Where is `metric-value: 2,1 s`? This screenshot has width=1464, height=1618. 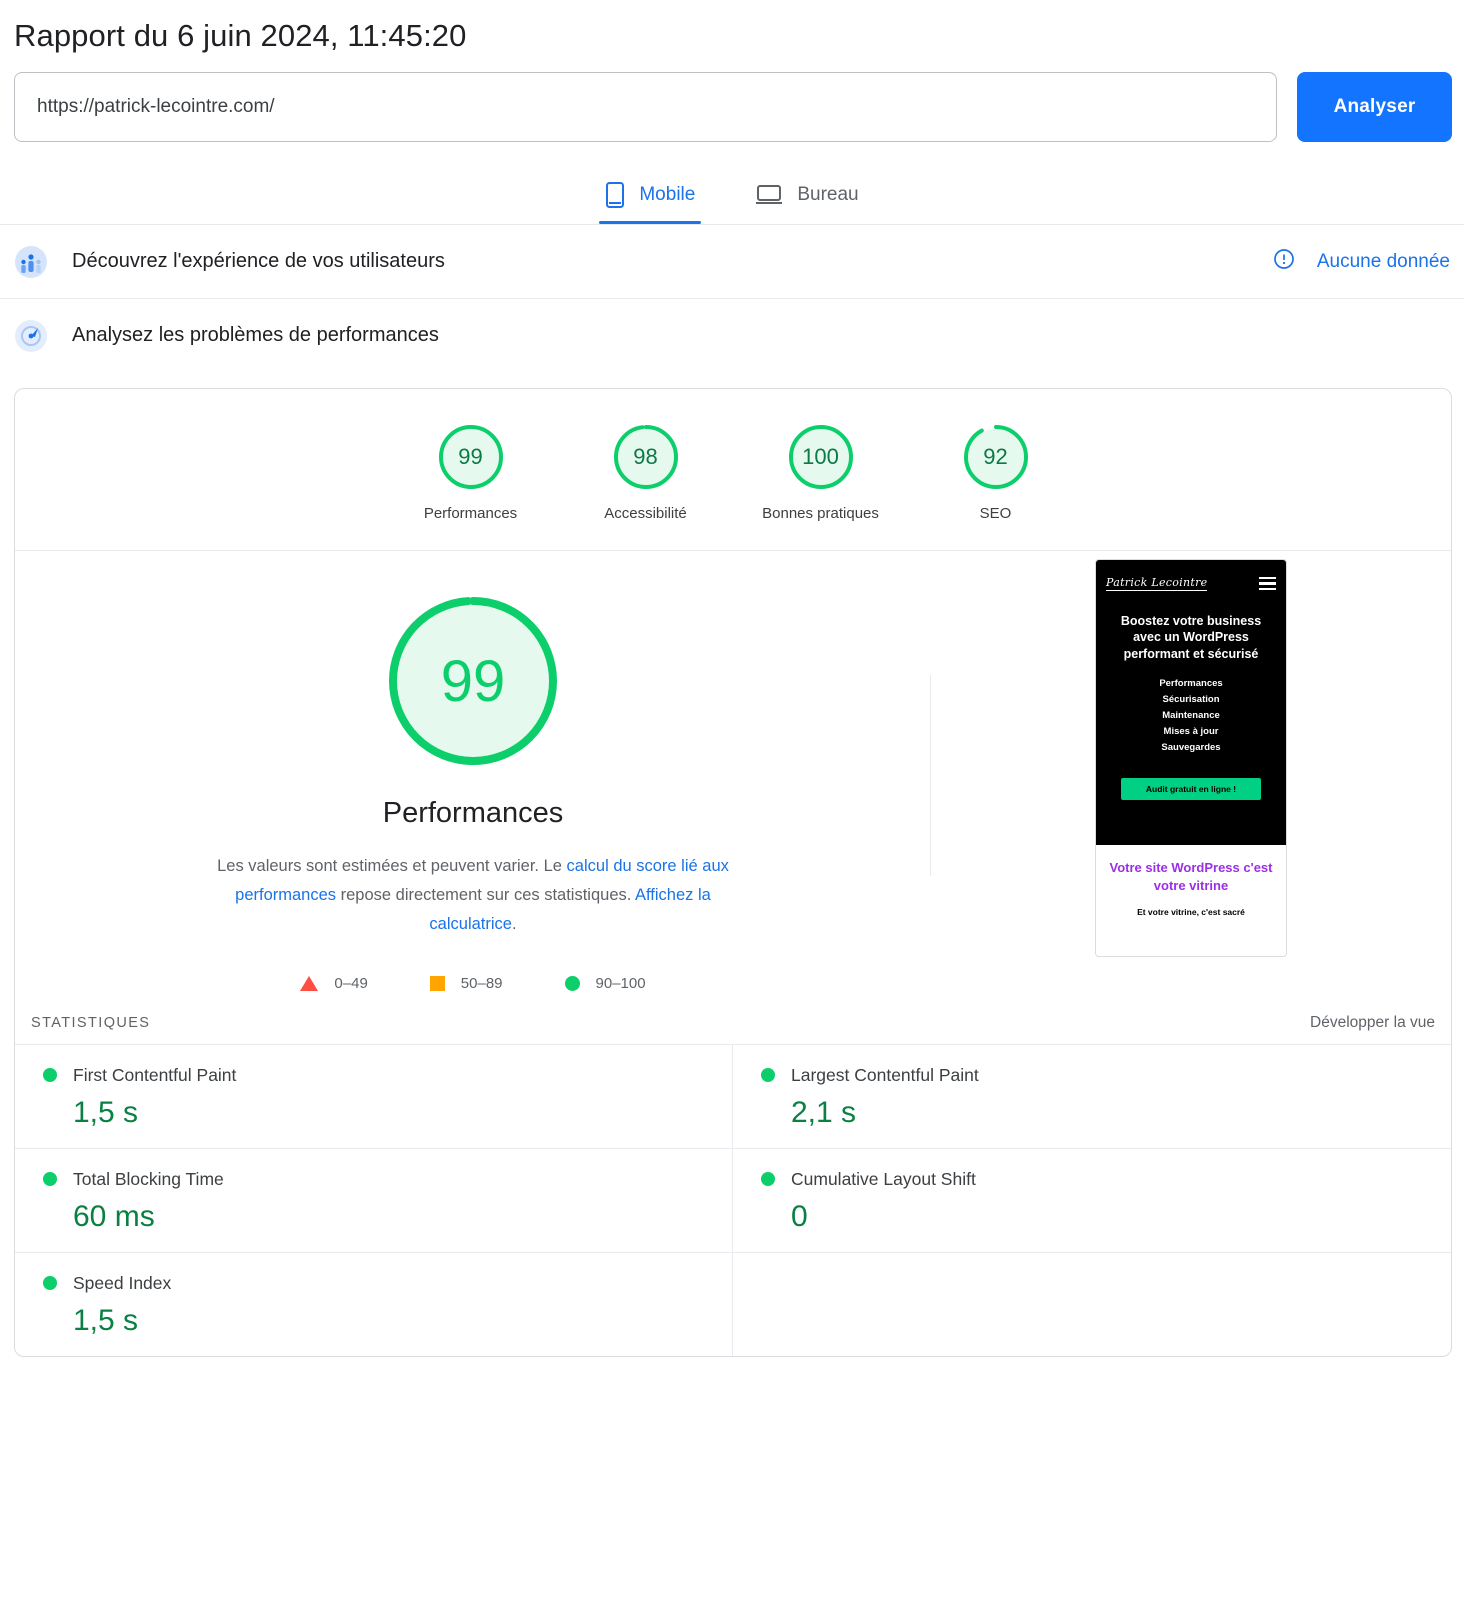 metric-value: 2,1 s is located at coordinates (824, 1112).